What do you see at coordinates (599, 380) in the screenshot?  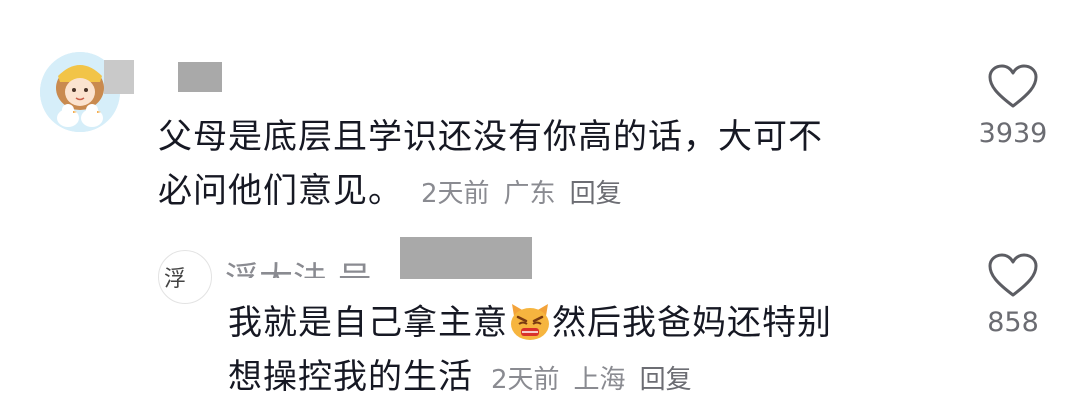 I see `reply-location: 上海` at bounding box center [599, 380].